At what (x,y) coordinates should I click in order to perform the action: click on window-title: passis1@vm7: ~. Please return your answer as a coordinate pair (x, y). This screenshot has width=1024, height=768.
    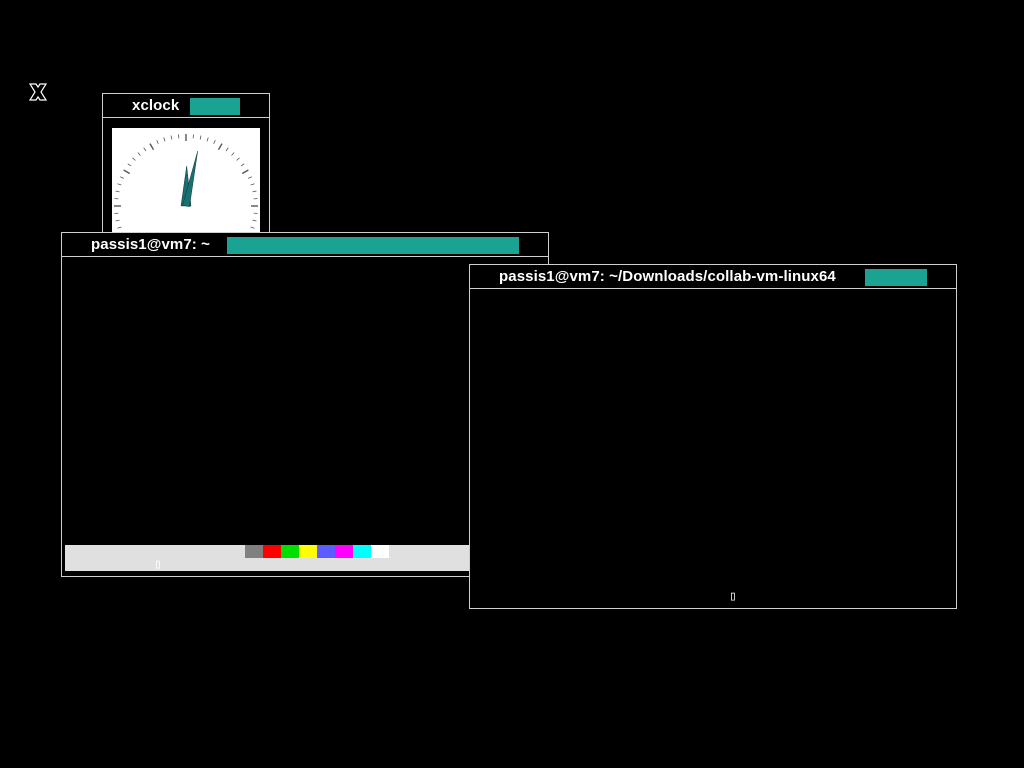
    Looking at the image, I should click on (151, 244).